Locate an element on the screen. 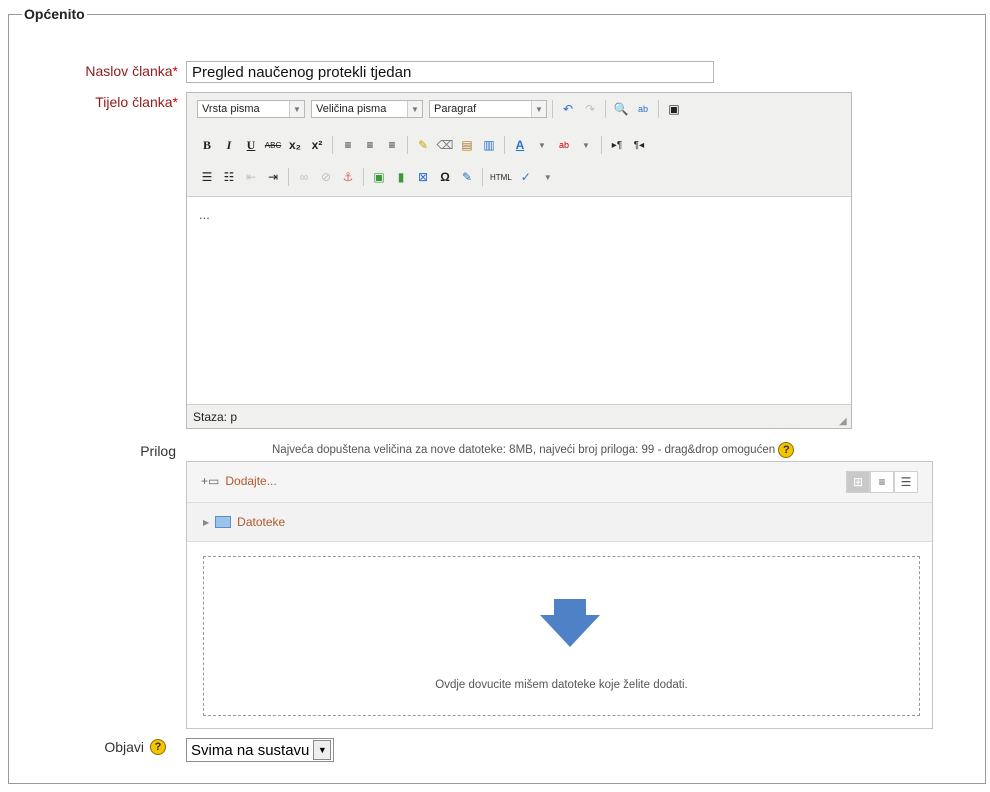 The width and height of the screenshot is (990, 792). superscript-icon: x² is located at coordinates (317, 145).